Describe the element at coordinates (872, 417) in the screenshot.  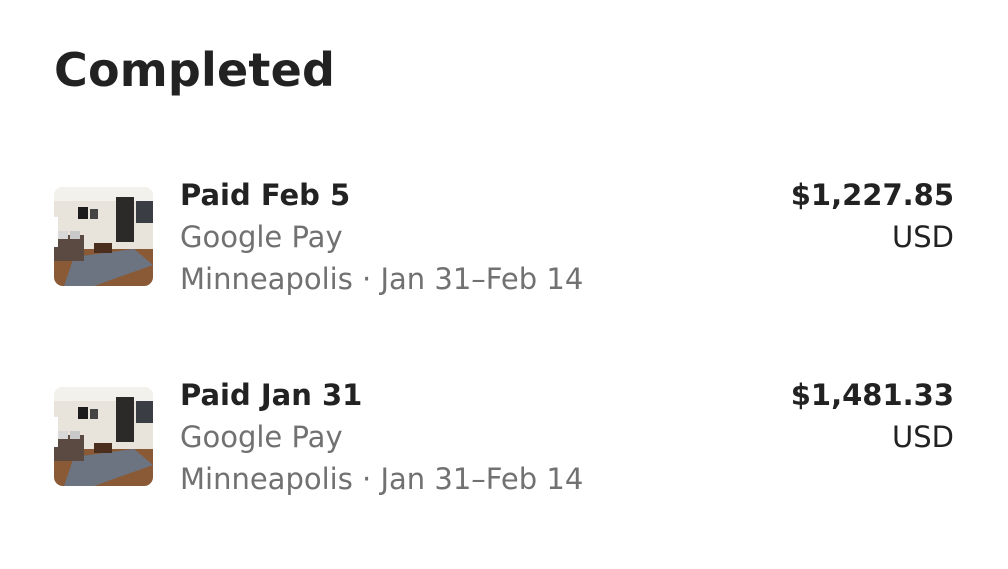
I see `payment-amount-block: $1,481.33 USD` at that location.